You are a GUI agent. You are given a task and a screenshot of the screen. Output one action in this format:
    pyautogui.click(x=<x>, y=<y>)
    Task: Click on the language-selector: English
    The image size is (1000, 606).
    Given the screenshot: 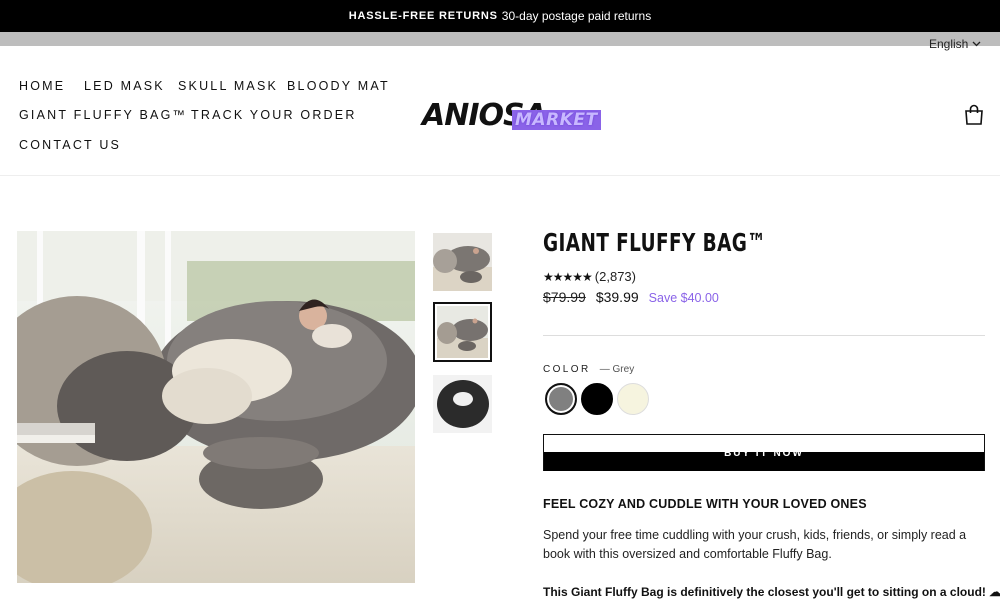 What is the action you would take?
    pyautogui.click(x=955, y=44)
    